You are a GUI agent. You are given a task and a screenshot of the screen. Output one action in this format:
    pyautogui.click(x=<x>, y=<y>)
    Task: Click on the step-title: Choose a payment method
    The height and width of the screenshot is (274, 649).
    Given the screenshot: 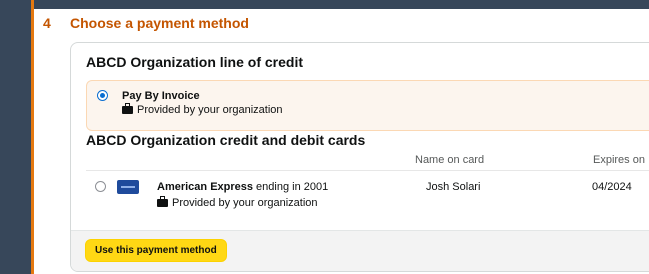 What is the action you would take?
    pyautogui.click(x=159, y=23)
    